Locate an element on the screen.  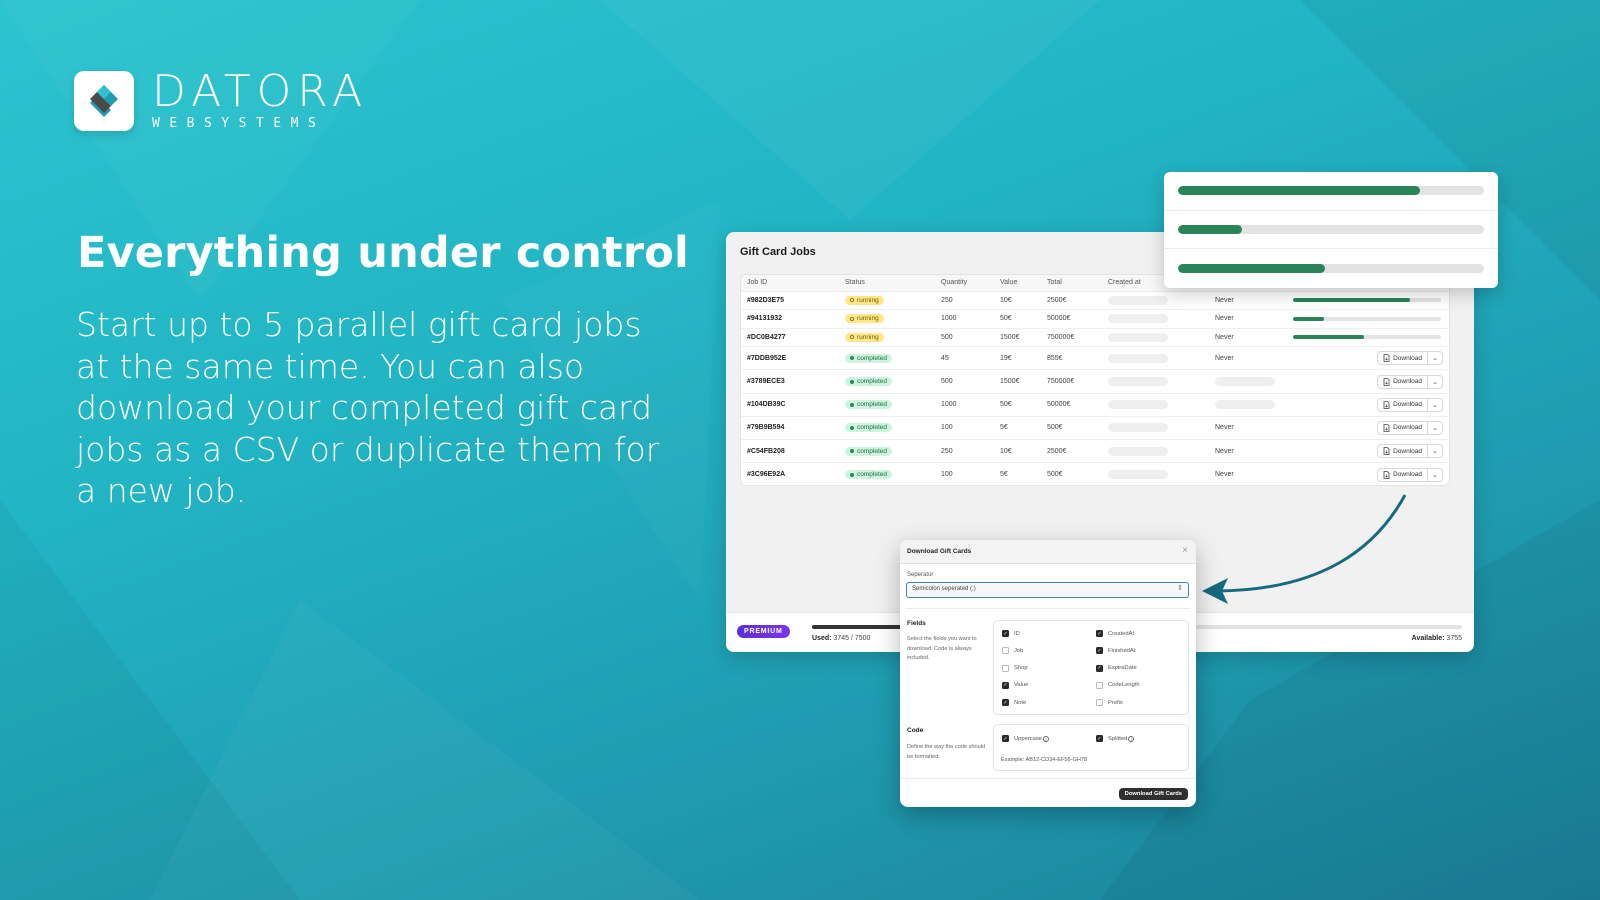
finished-at-cell is located at coordinates (1248, 381).